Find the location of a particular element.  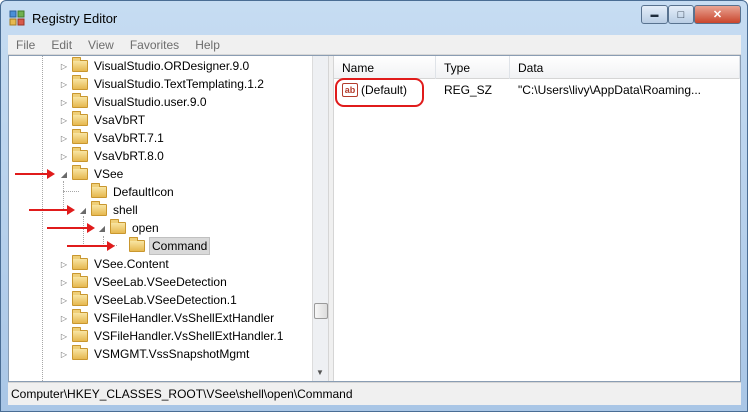

maximize-button: □ is located at coordinates (681, 14).